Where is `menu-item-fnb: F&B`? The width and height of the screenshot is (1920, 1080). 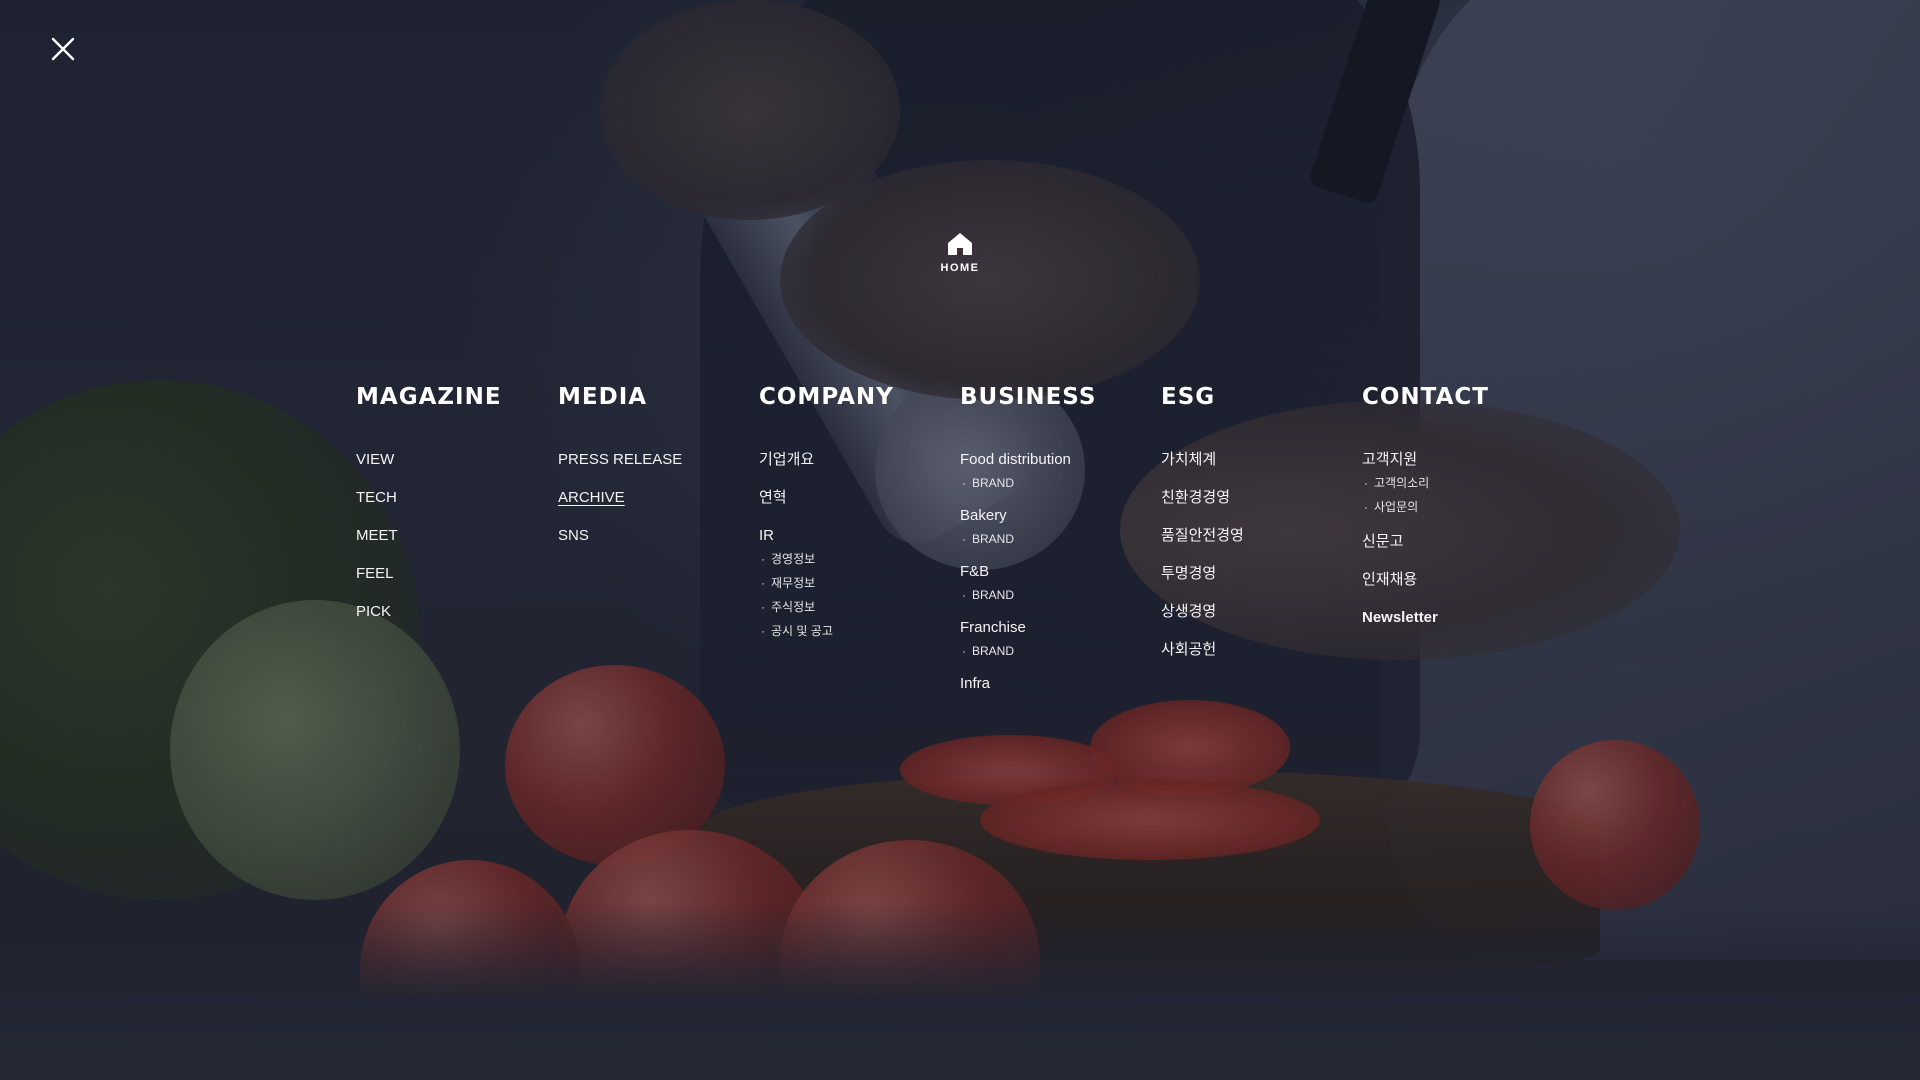 menu-item-fnb: F&B is located at coordinates (1060, 572).